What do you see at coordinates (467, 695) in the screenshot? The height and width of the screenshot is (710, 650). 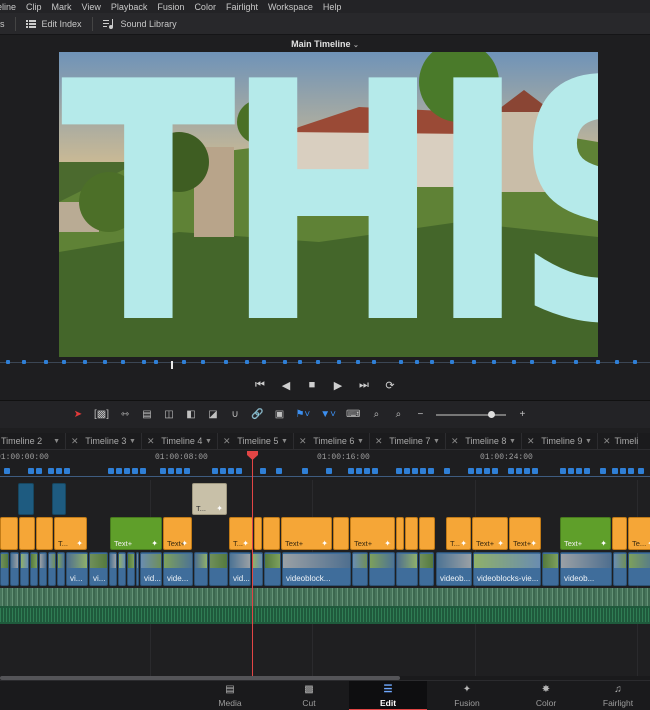 I see `page-fusion: ✦ Fusion` at bounding box center [467, 695].